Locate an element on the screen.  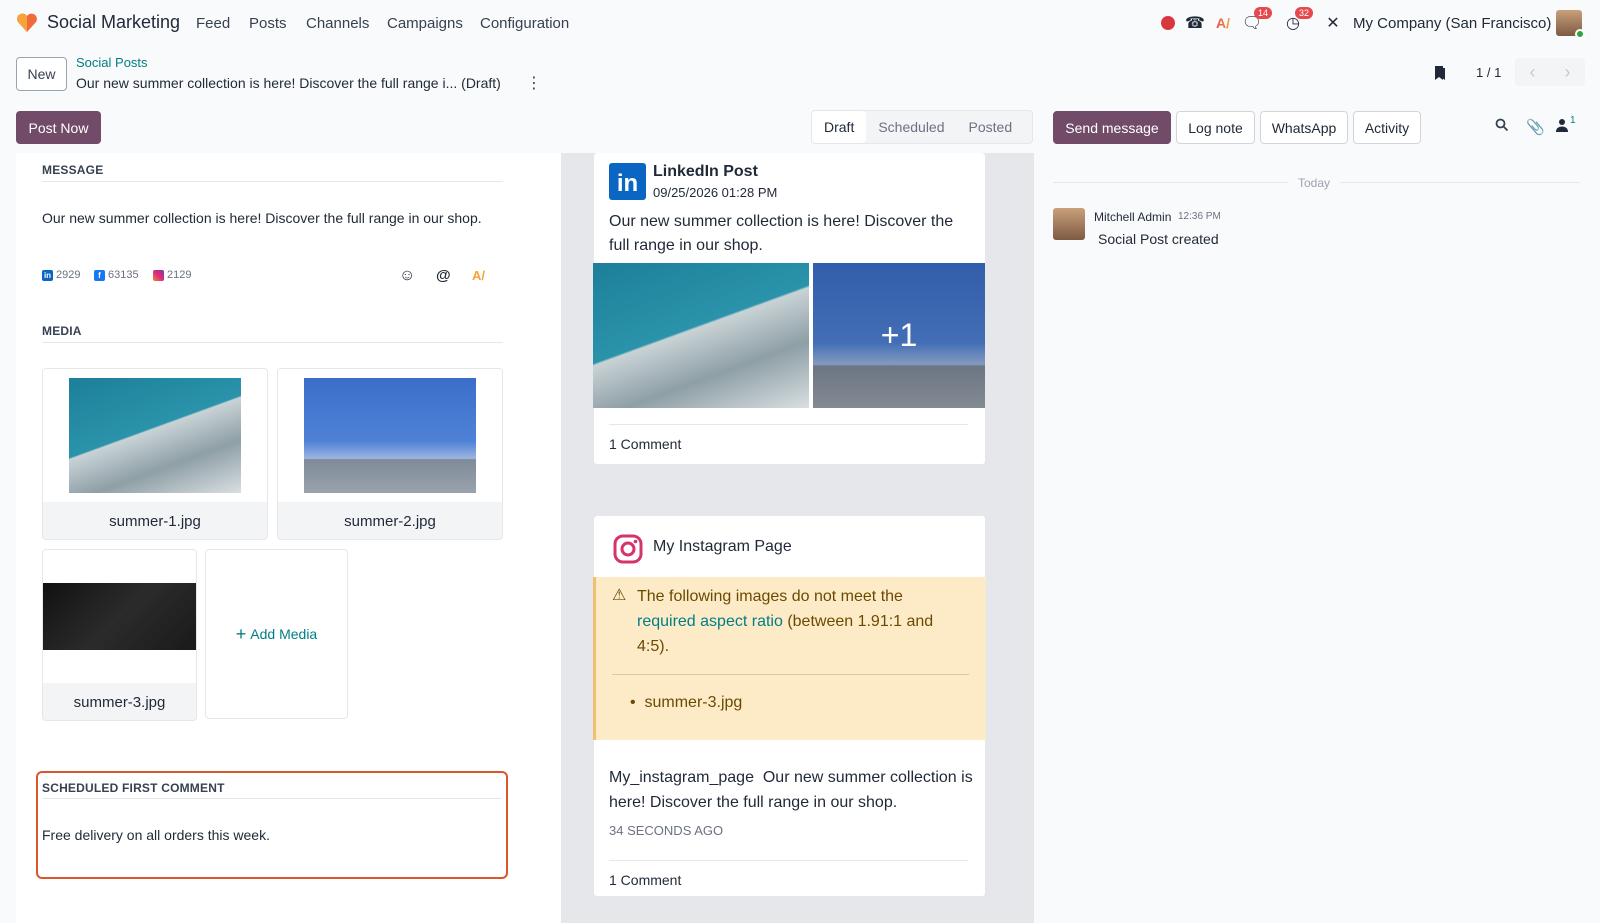
media-section-label: MEDIA is located at coordinates (62, 331).